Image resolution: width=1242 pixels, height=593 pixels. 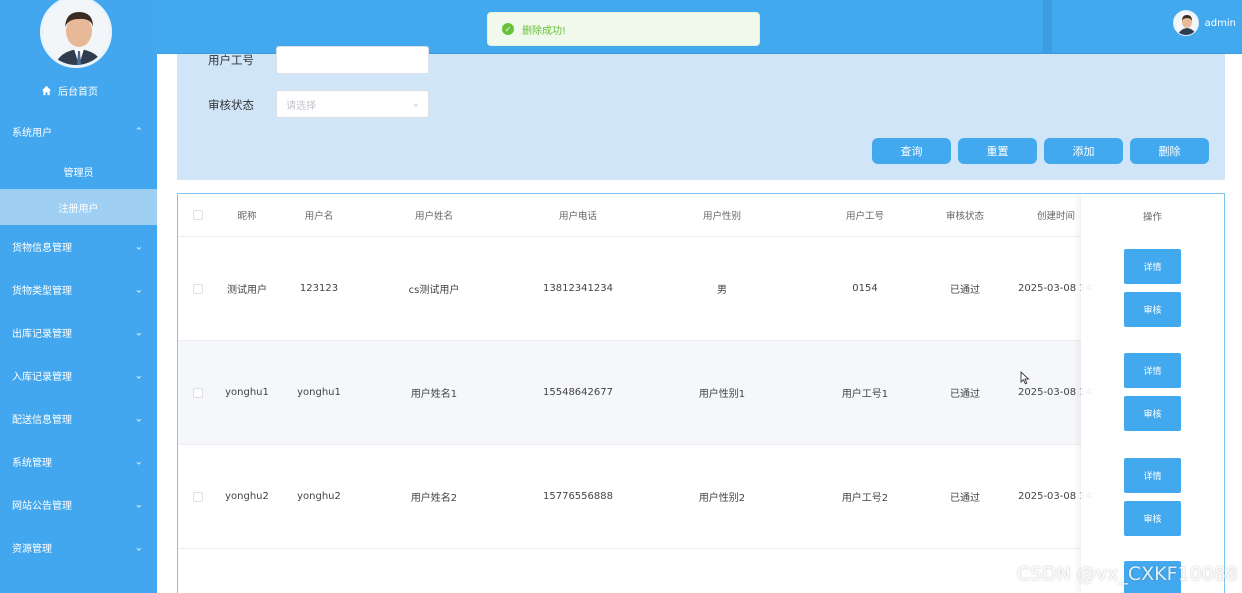 I want to click on employee-no-input, so click(x=352, y=60).